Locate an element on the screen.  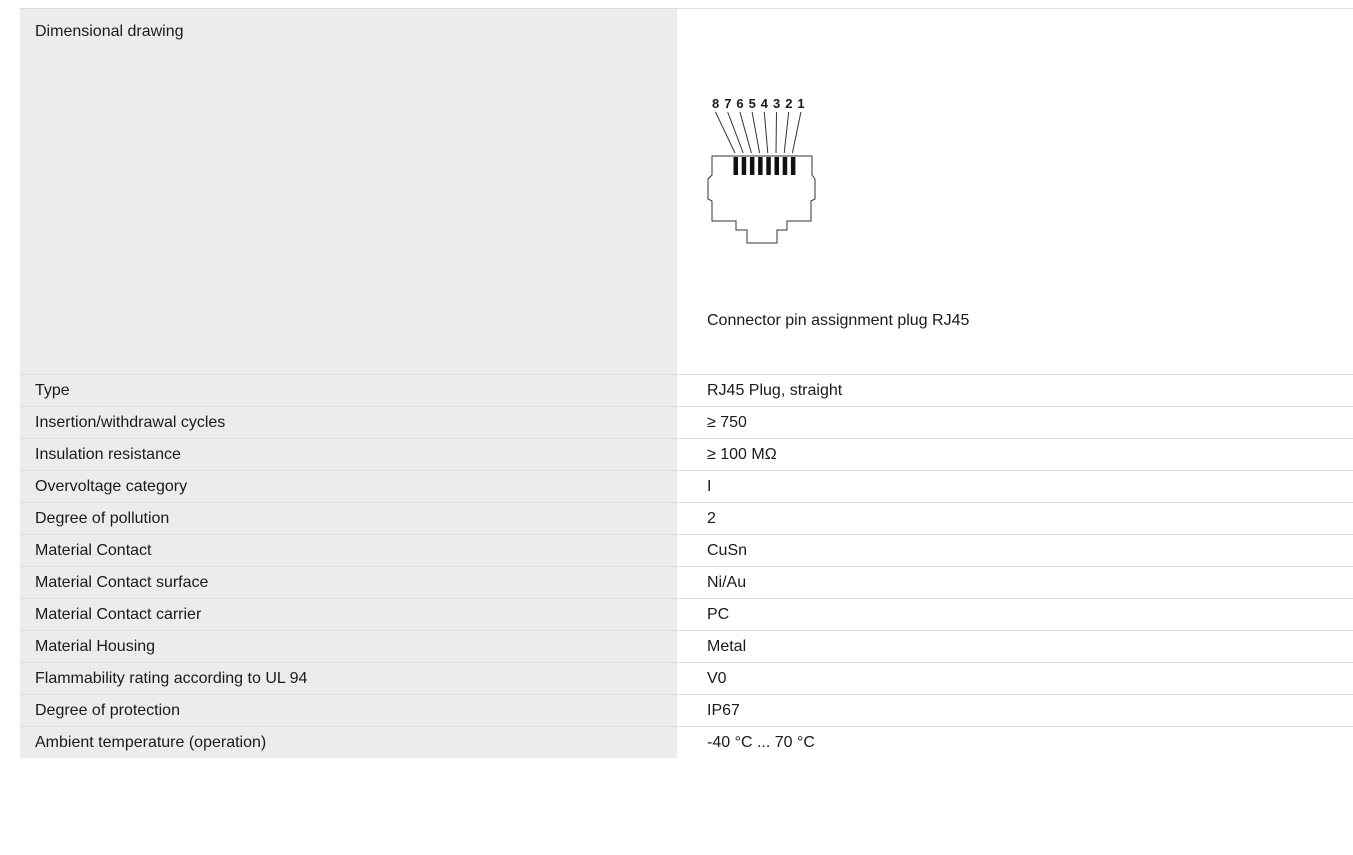
pin-number-label: 8 is located at coordinates (715, 104).